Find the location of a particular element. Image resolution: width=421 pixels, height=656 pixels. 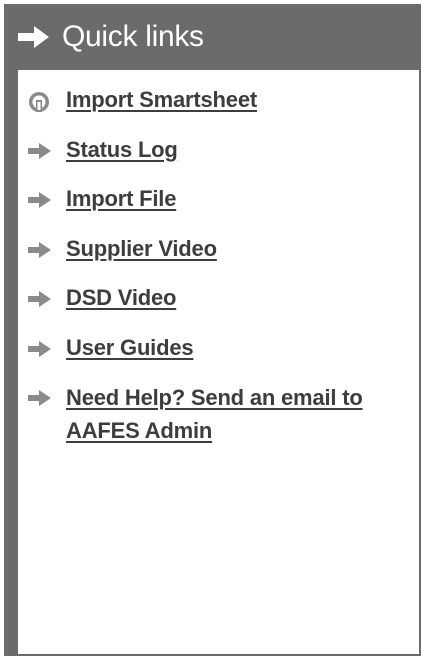

list-item: DSD Video is located at coordinates (217, 298).